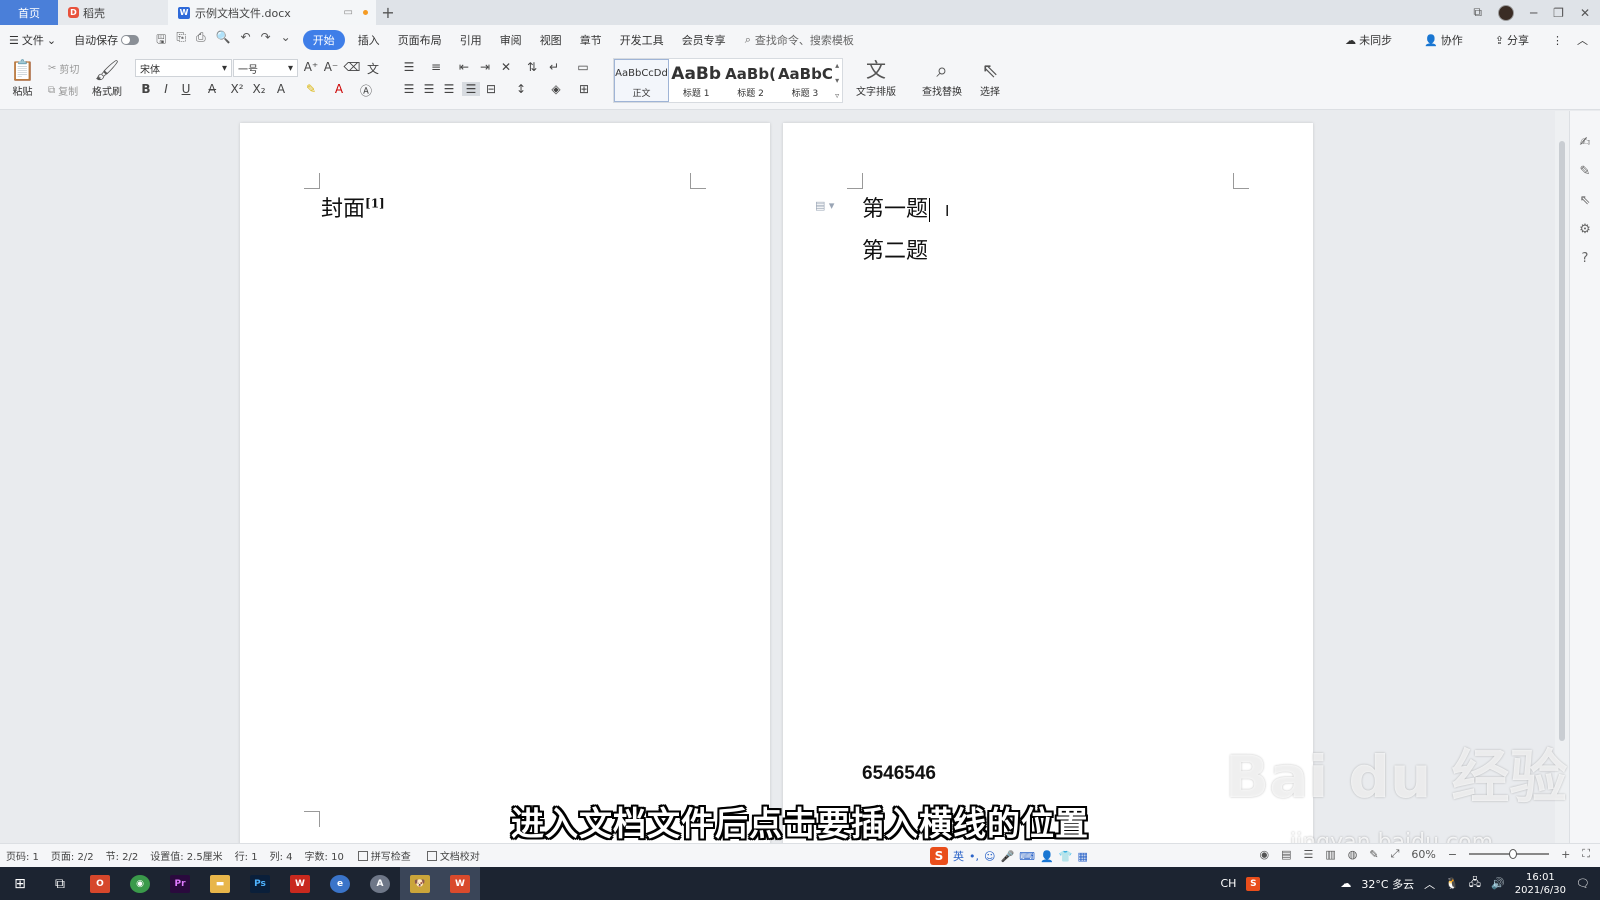  I want to click on toggle-switch, so click(130, 40).